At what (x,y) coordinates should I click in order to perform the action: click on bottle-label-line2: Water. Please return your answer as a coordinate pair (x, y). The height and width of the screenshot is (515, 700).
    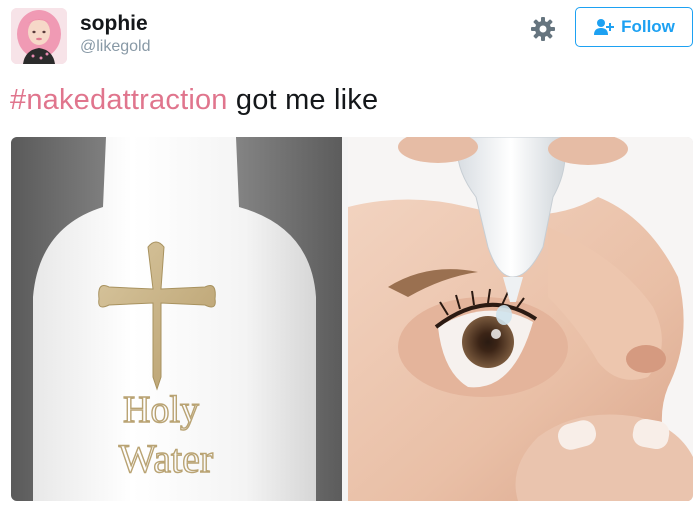
    Looking at the image, I should click on (166, 458).